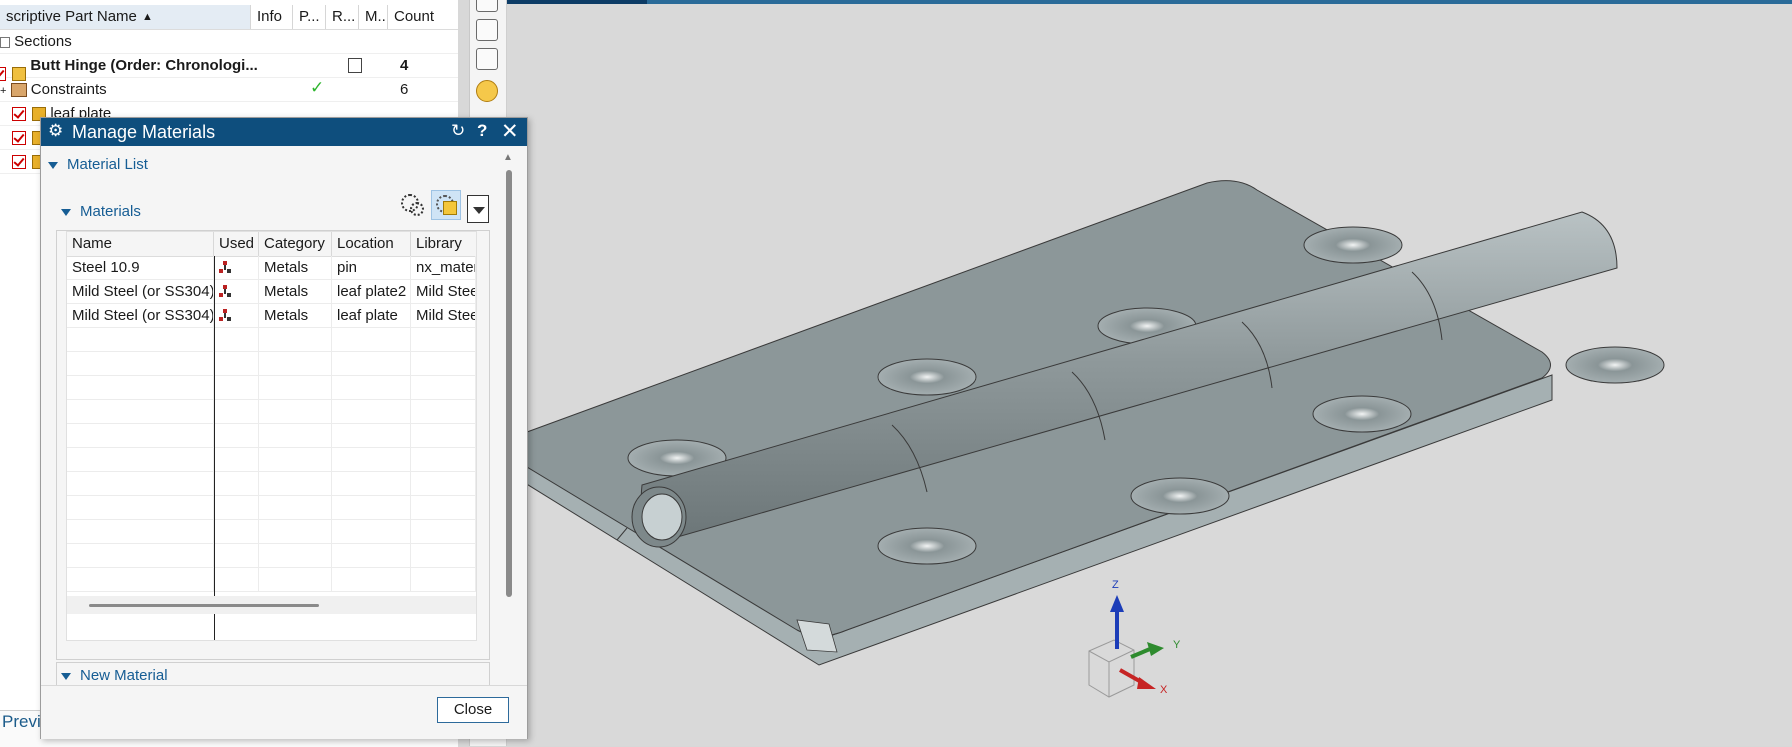  What do you see at coordinates (5, 42) in the screenshot?
I see `sections-folder-icon` at bounding box center [5, 42].